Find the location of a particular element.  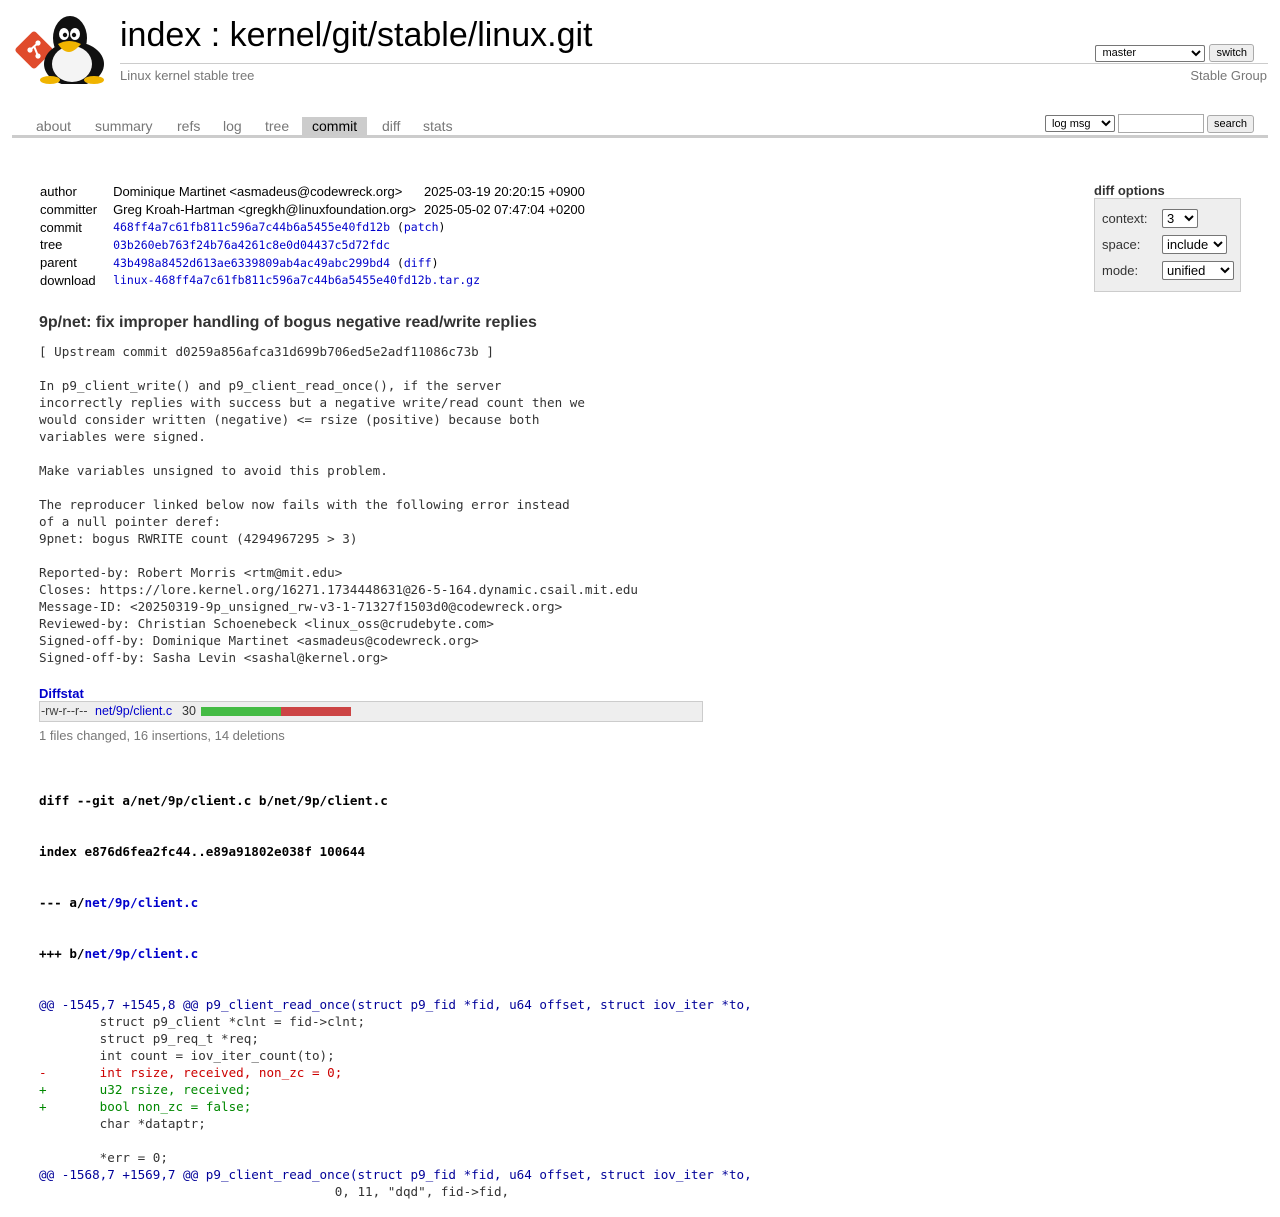

mode-select: unified is located at coordinates (1198, 270).